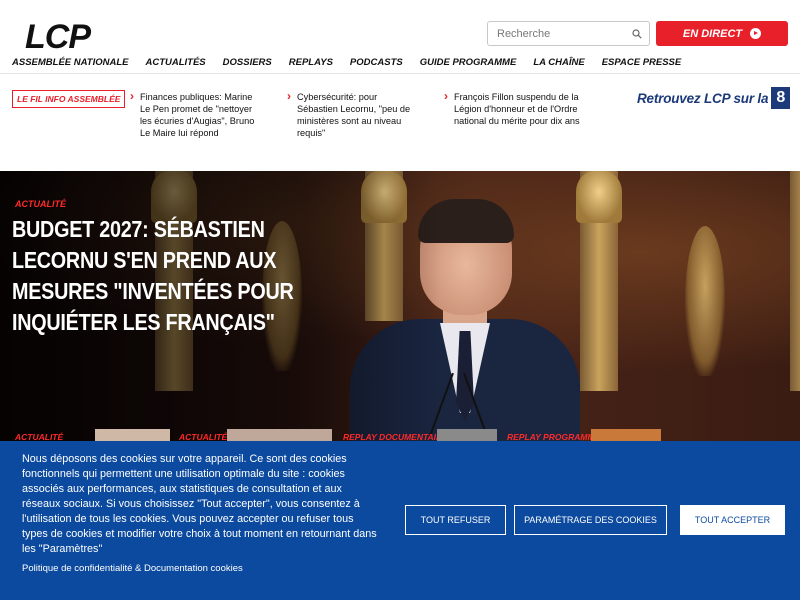  I want to click on live-button: EN DIRECT, so click(722, 33).